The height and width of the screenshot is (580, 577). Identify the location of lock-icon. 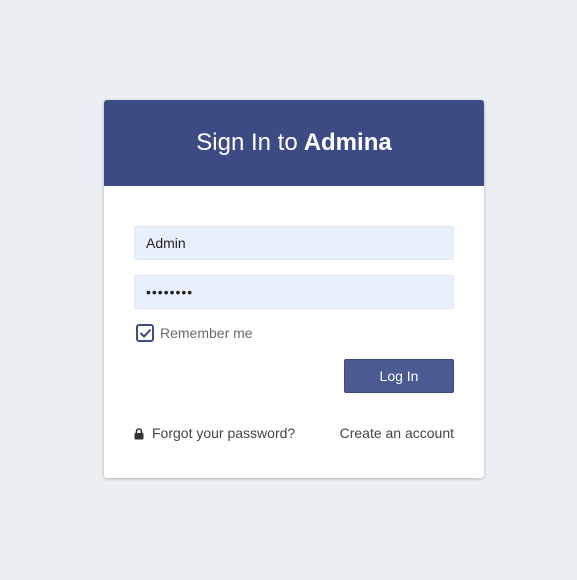
(139, 433).